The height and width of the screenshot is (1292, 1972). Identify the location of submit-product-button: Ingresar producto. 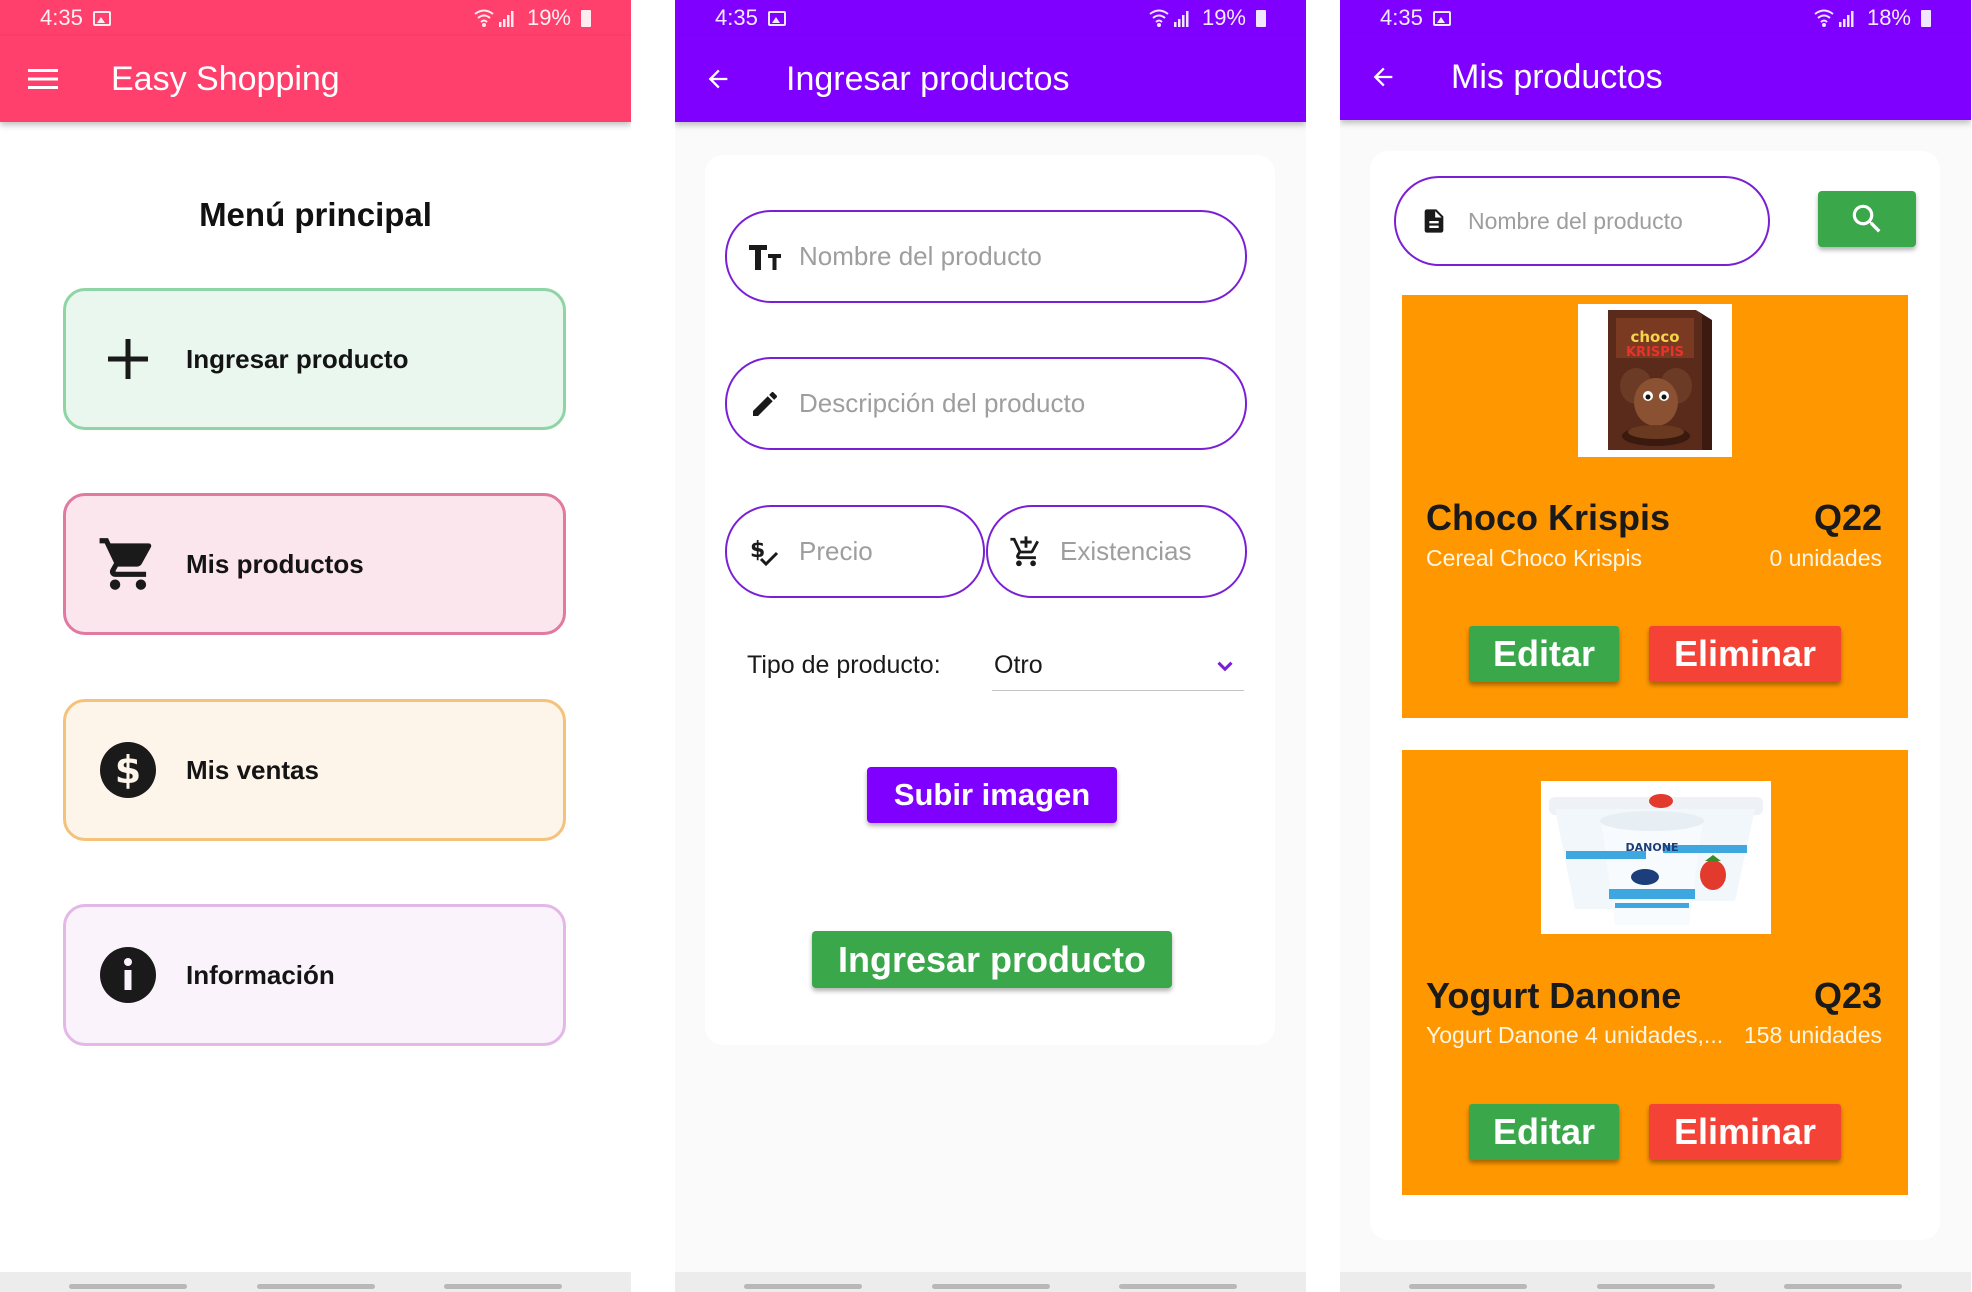
(992, 959).